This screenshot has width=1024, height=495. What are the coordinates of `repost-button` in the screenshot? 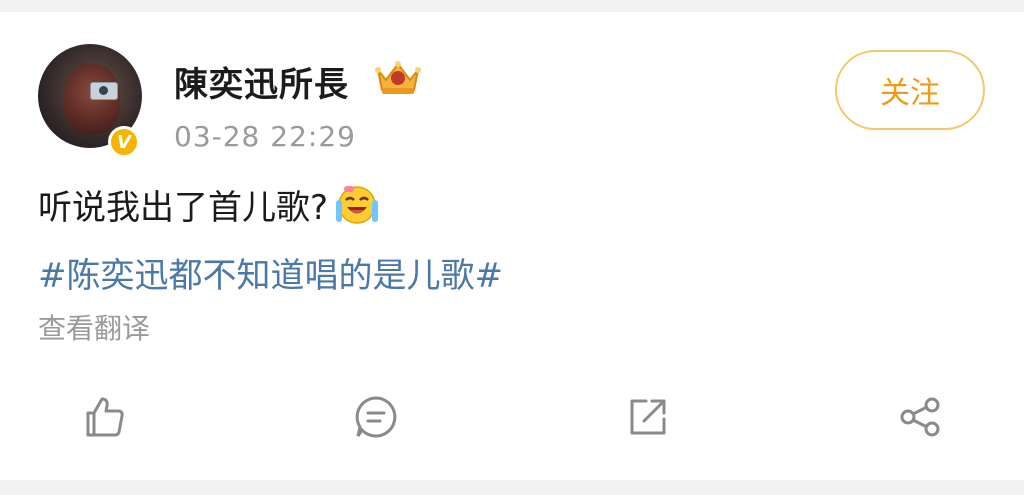 It's located at (648, 417).